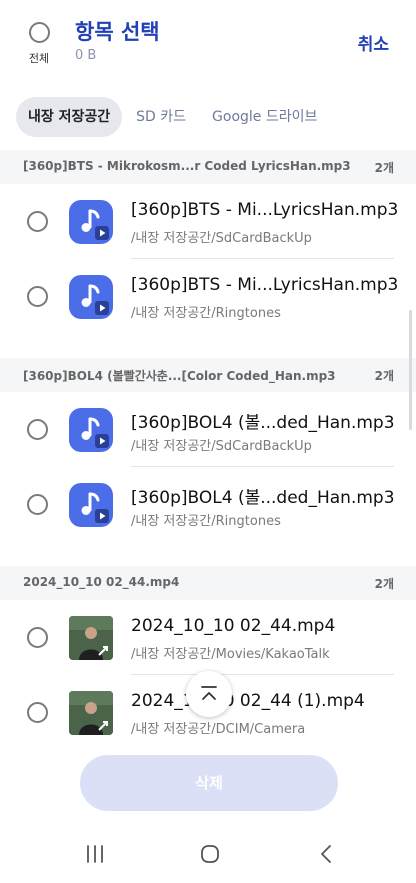 This screenshot has width=416, height=883. I want to click on recent-apps-icon, so click(95, 854).